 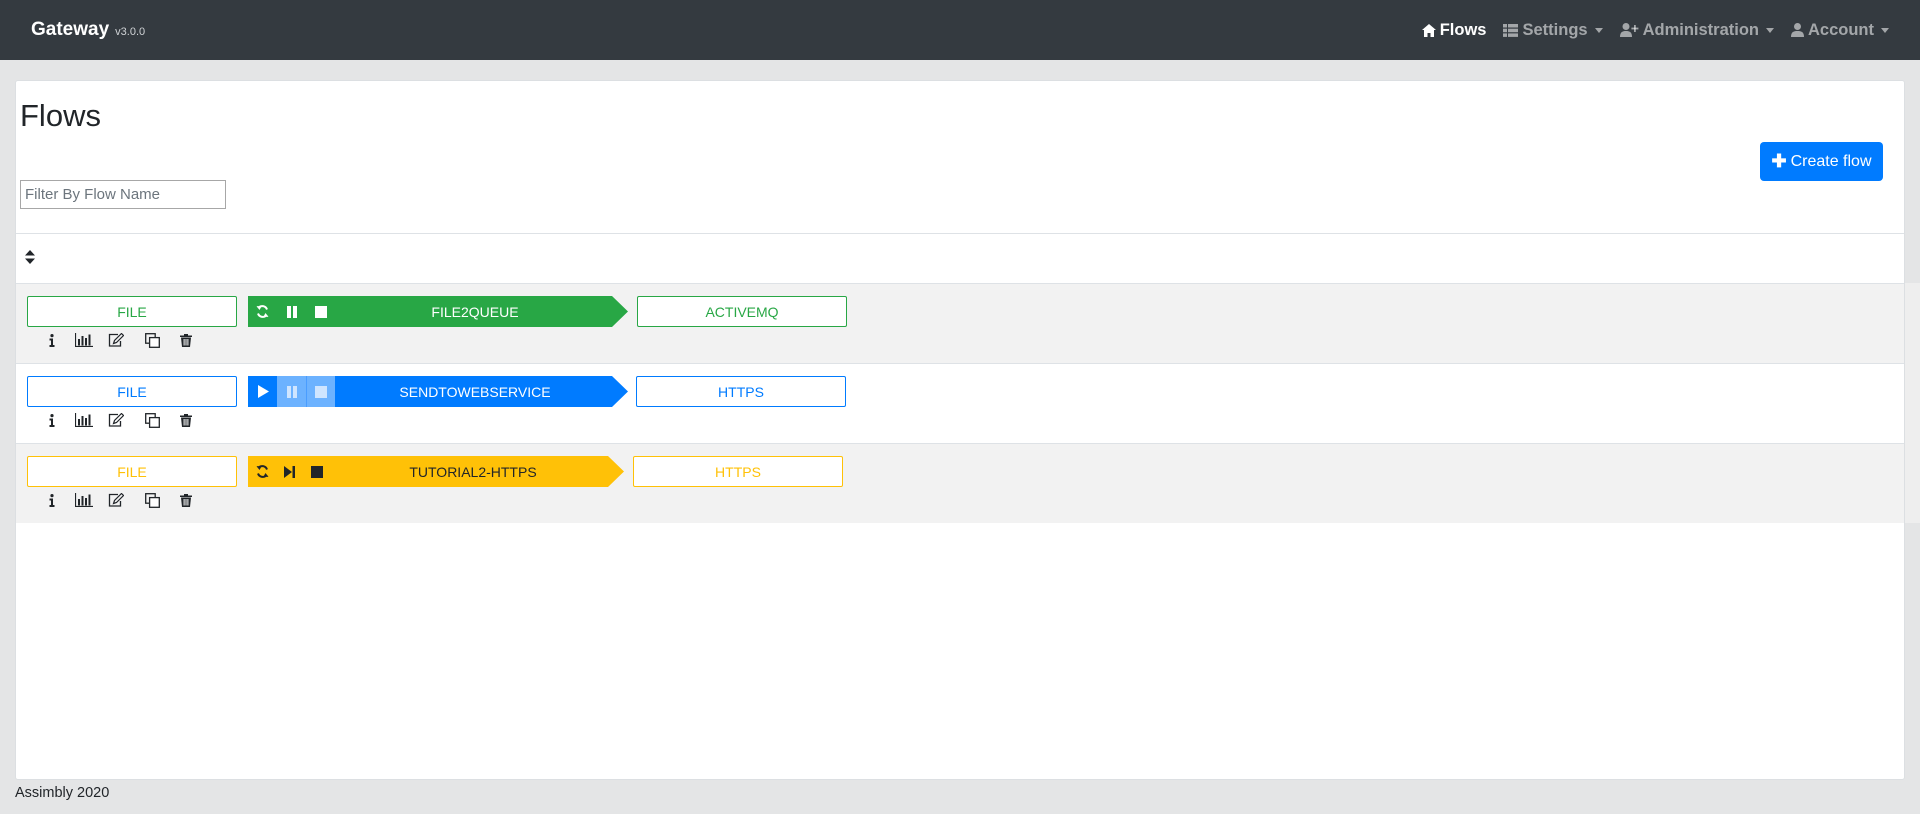 What do you see at coordinates (70, 29) in the screenshot?
I see `brand-name: Gateway` at bounding box center [70, 29].